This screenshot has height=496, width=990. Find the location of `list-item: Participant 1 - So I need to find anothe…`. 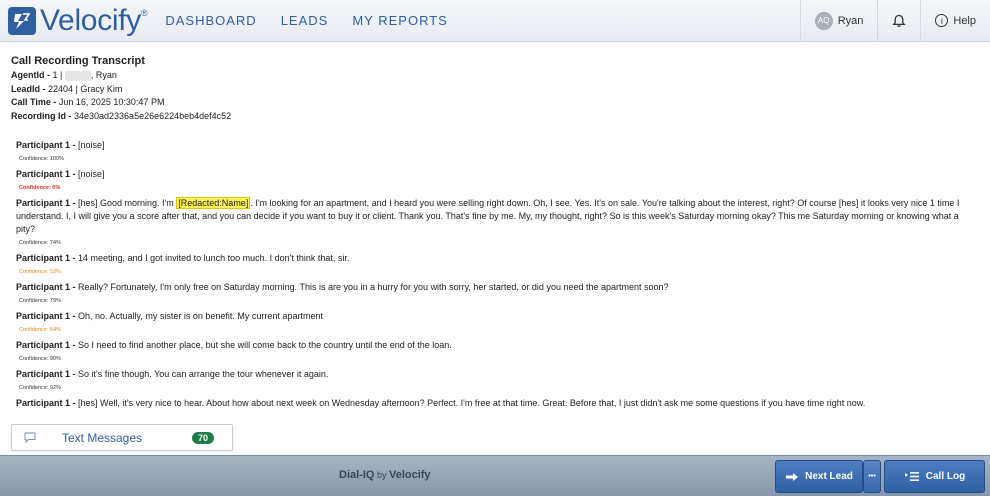

list-item: Participant 1 - So I need to find anothe… is located at coordinates (491, 351).